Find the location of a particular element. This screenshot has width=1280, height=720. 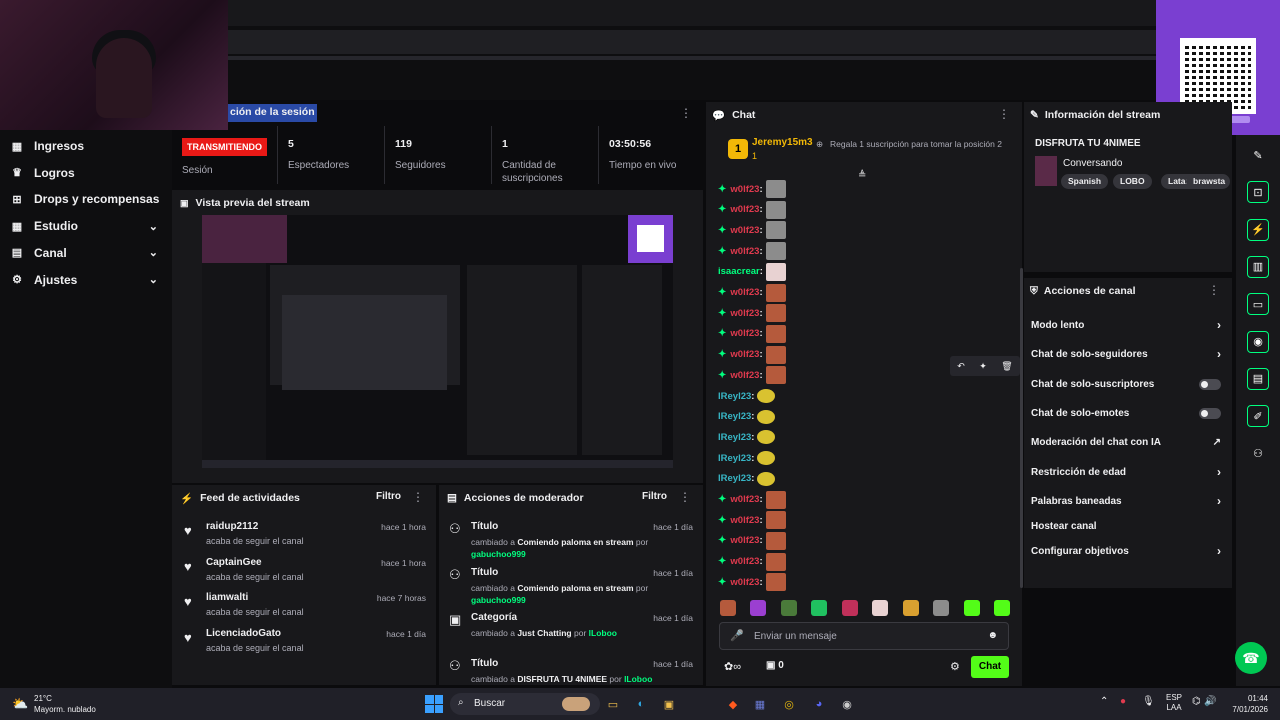

support-button: ☎ is located at coordinates (1251, 658).